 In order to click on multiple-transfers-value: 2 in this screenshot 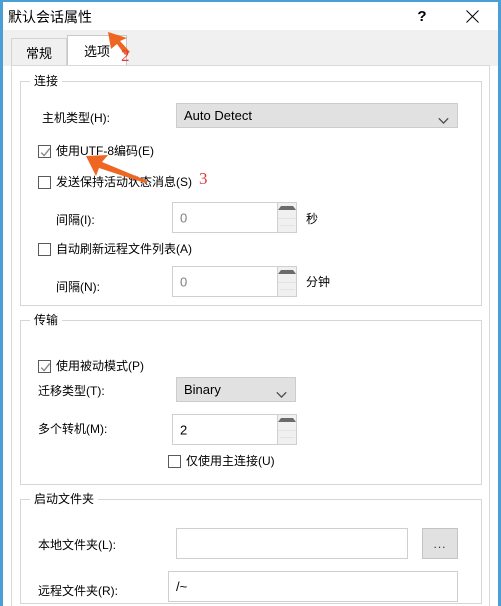, I will do `click(184, 429)`.